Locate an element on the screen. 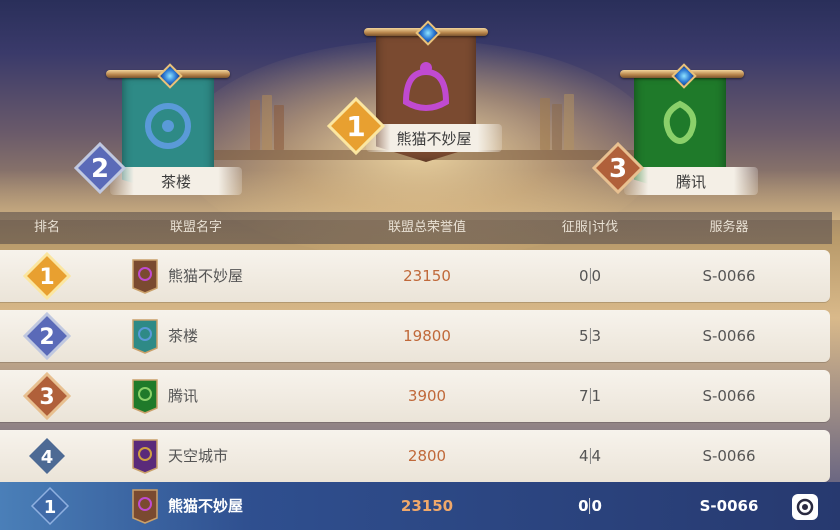  podium-first: 熊猫不妙屋 1 is located at coordinates (421, 98).